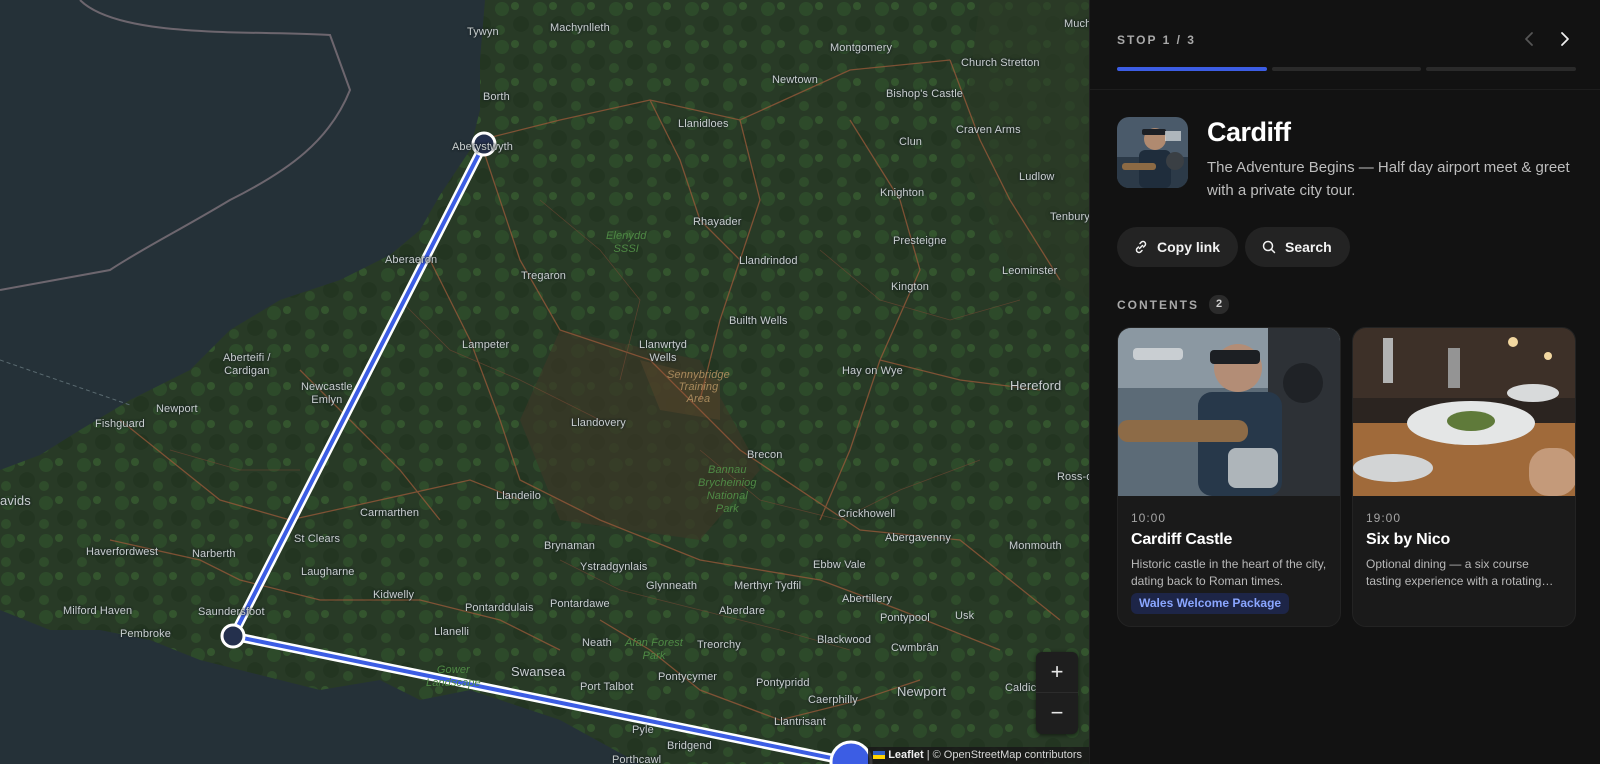 This screenshot has width=1600, height=764. Describe the element at coordinates (833, 700) in the screenshot. I see `map-label: Caerphilly` at that location.